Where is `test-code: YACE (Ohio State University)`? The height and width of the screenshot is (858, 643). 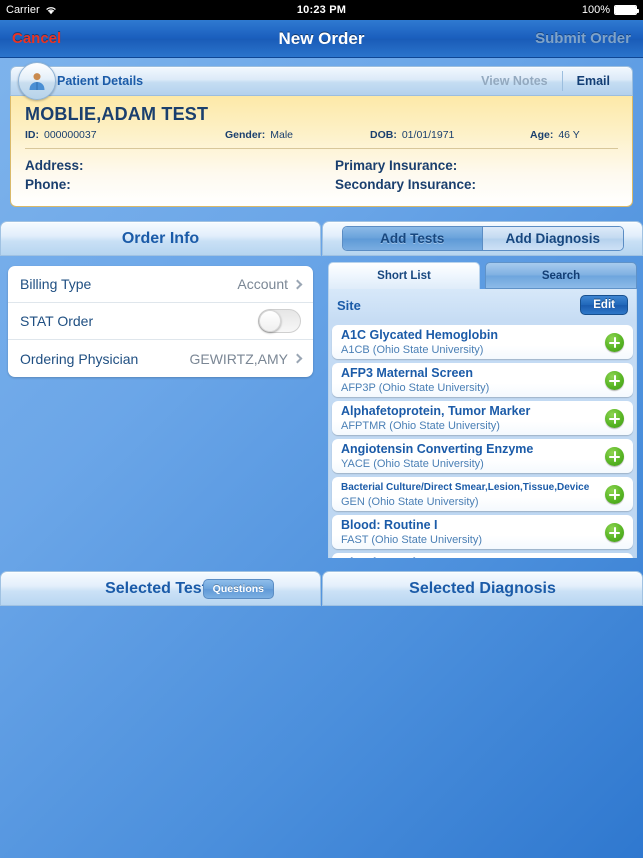 test-code: YACE (Ohio State University) is located at coordinates (412, 464).